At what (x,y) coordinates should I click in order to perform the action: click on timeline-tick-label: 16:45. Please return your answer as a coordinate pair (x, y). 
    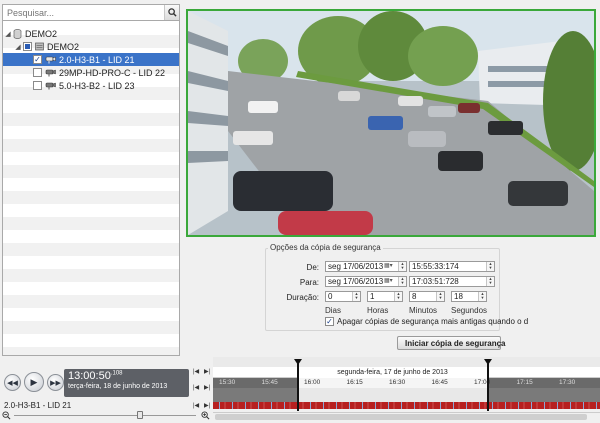
    Looking at the image, I should click on (439, 382).